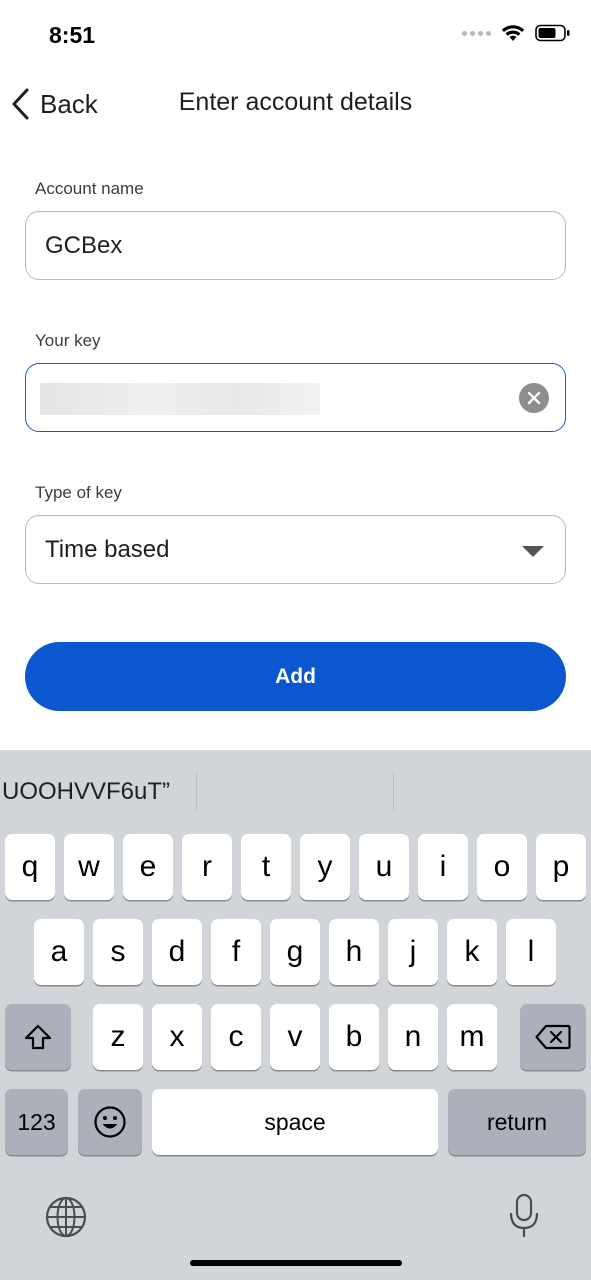  I want to click on key-n: n, so click(413, 1037).